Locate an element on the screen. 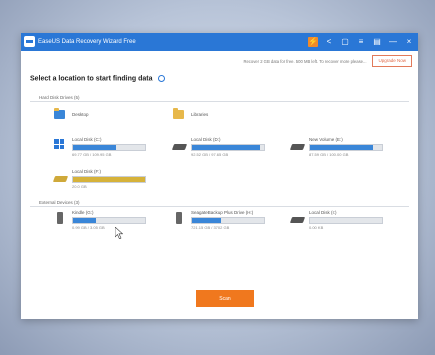 The height and width of the screenshot is (355, 435). drive-item-f: Local Disk (F:) 20.0 GB is located at coordinates (103, 181).